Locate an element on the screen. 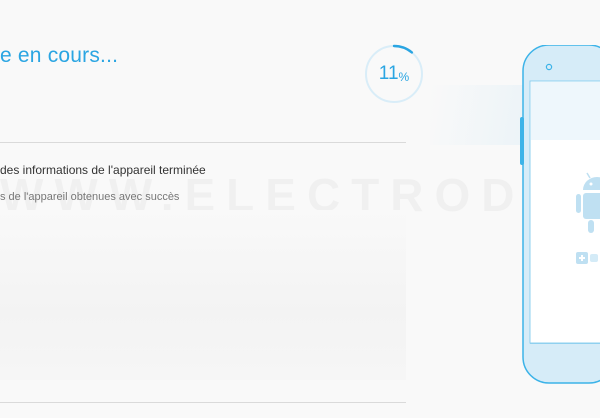 The width and height of the screenshot is (600, 418). divider-top is located at coordinates (203, 142).